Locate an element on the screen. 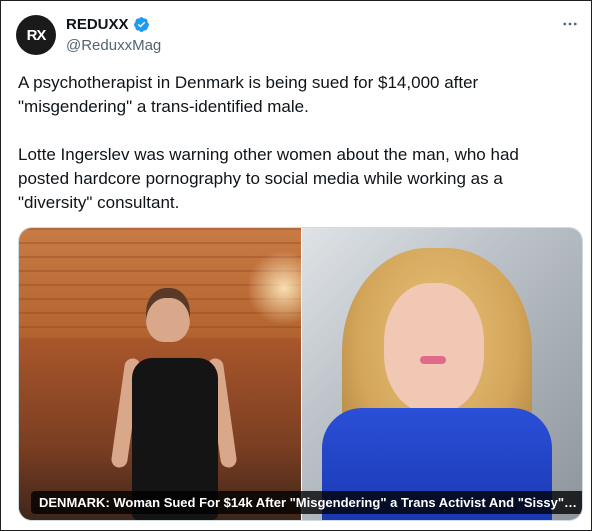  avatar: RX is located at coordinates (36, 35).